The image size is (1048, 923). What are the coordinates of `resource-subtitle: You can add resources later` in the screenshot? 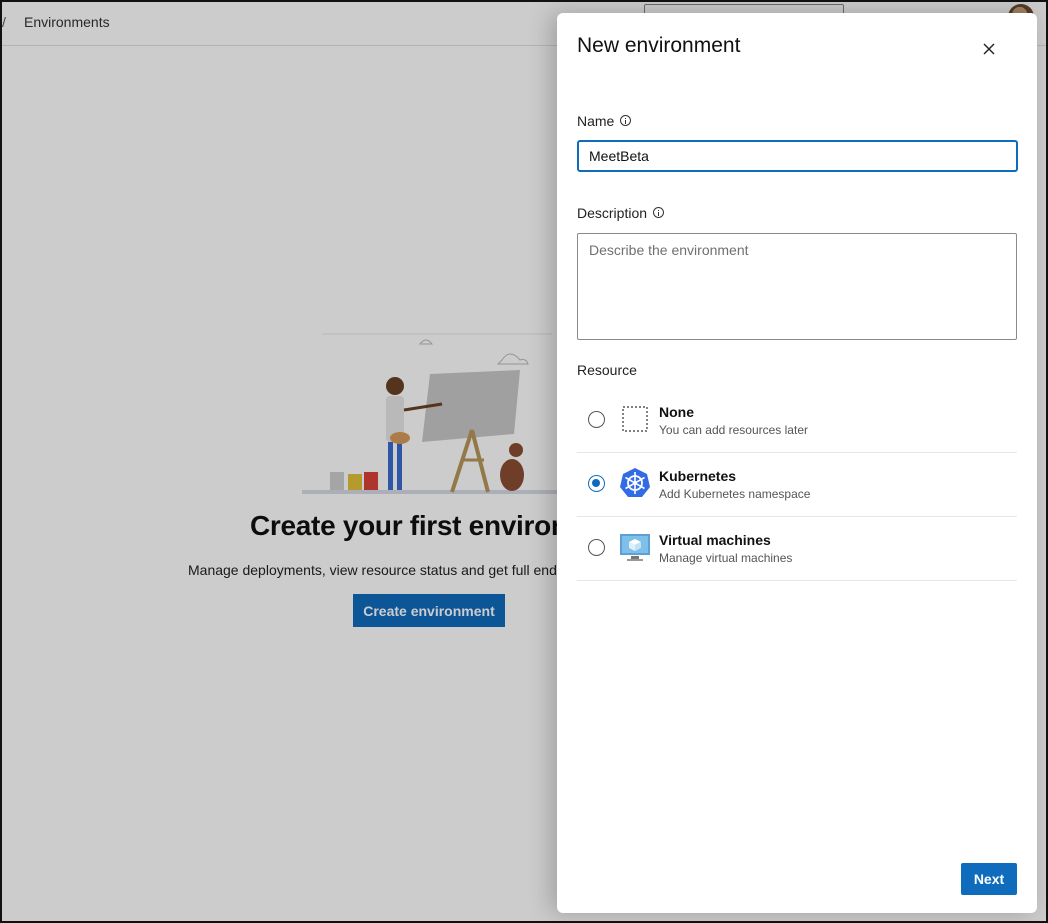 It's located at (733, 430).